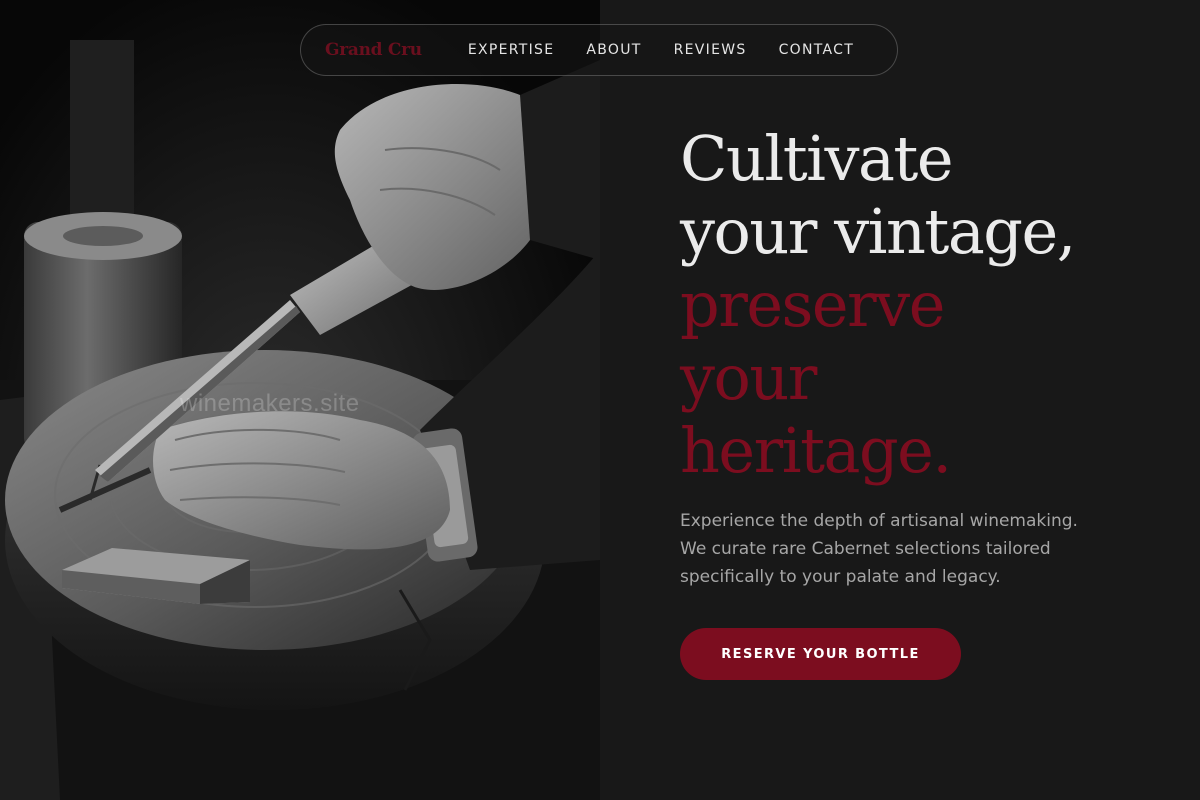 The image size is (1200, 800). Describe the element at coordinates (820, 654) in the screenshot. I see `reserve-bottle-button: RESERVE YOUR BOTTLE` at that location.